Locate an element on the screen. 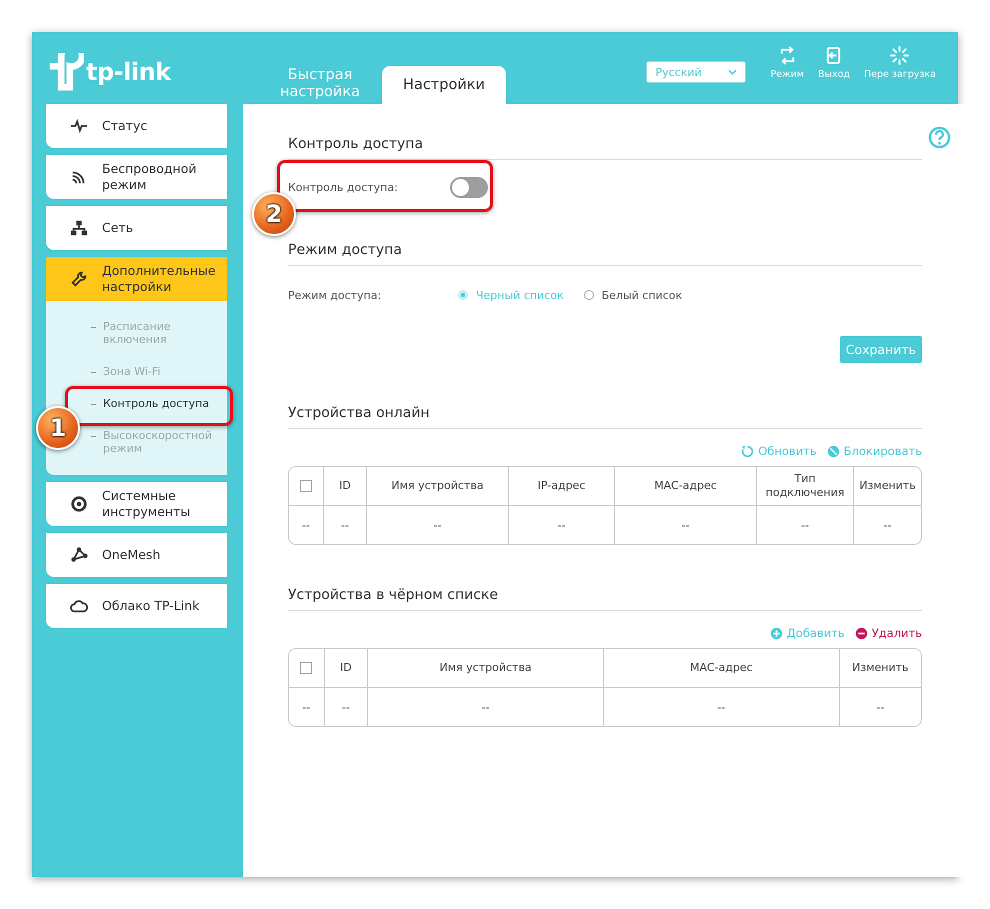  action-link: Обновить is located at coordinates (779, 451).